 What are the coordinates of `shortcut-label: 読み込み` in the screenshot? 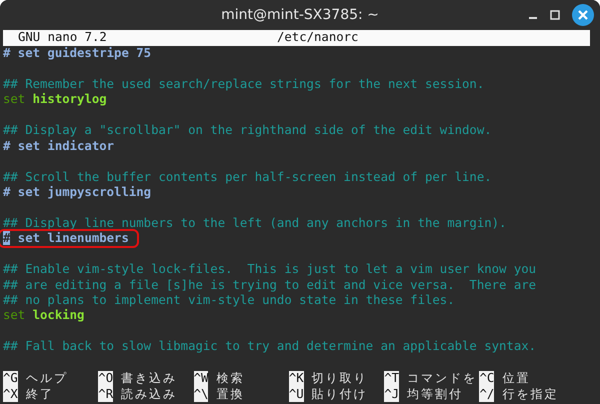 It's located at (149, 394).